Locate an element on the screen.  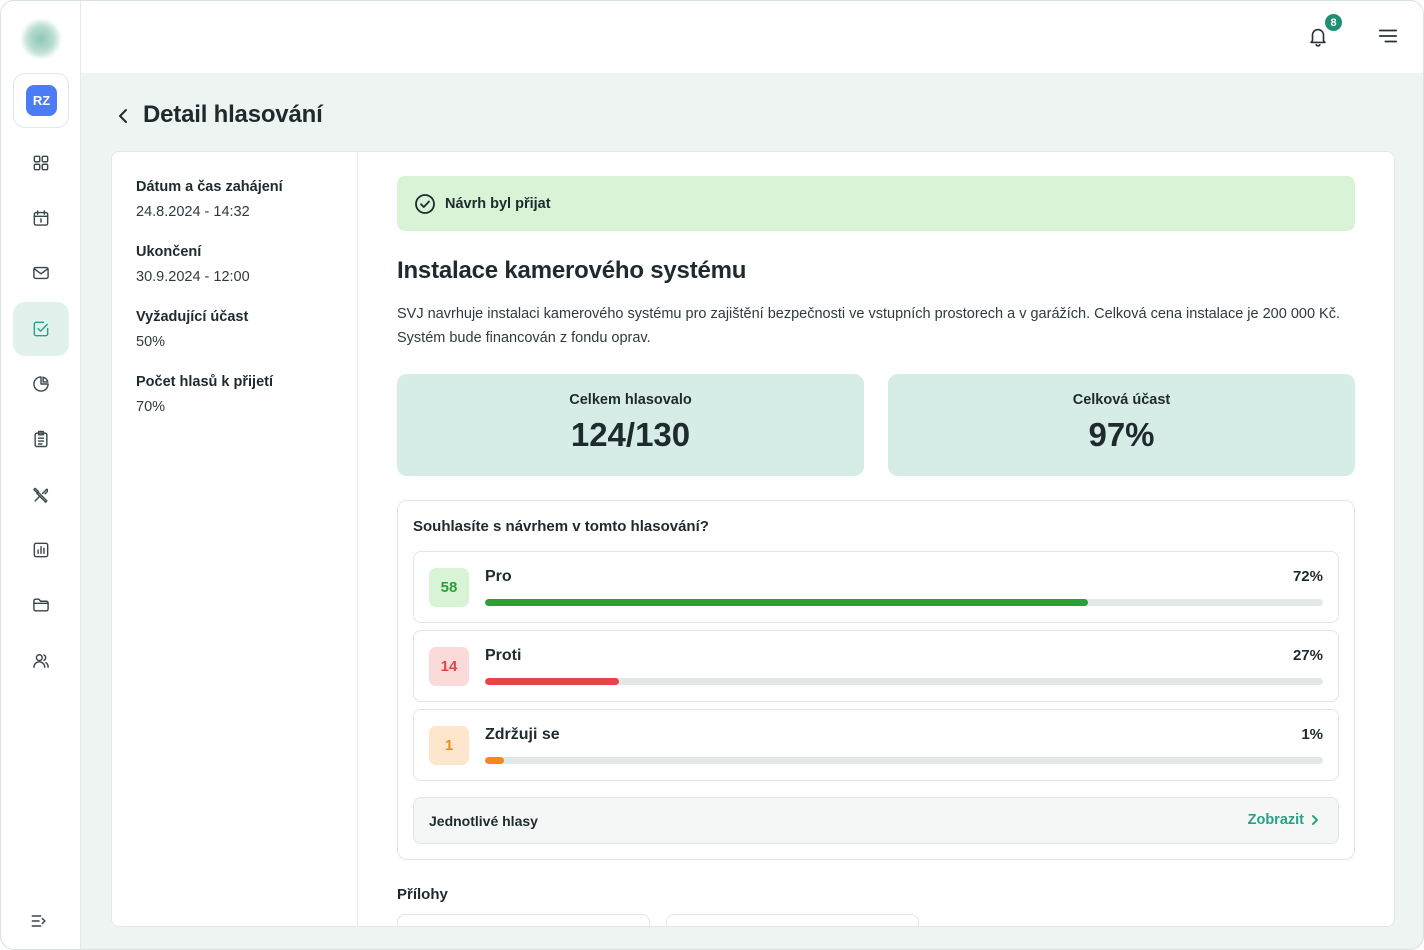
sidebar-item-documents is located at coordinates (41, 605).